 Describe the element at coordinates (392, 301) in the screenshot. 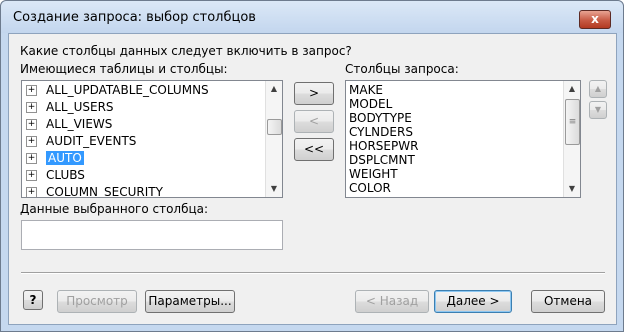

I see `back-button: < Назад` at that location.